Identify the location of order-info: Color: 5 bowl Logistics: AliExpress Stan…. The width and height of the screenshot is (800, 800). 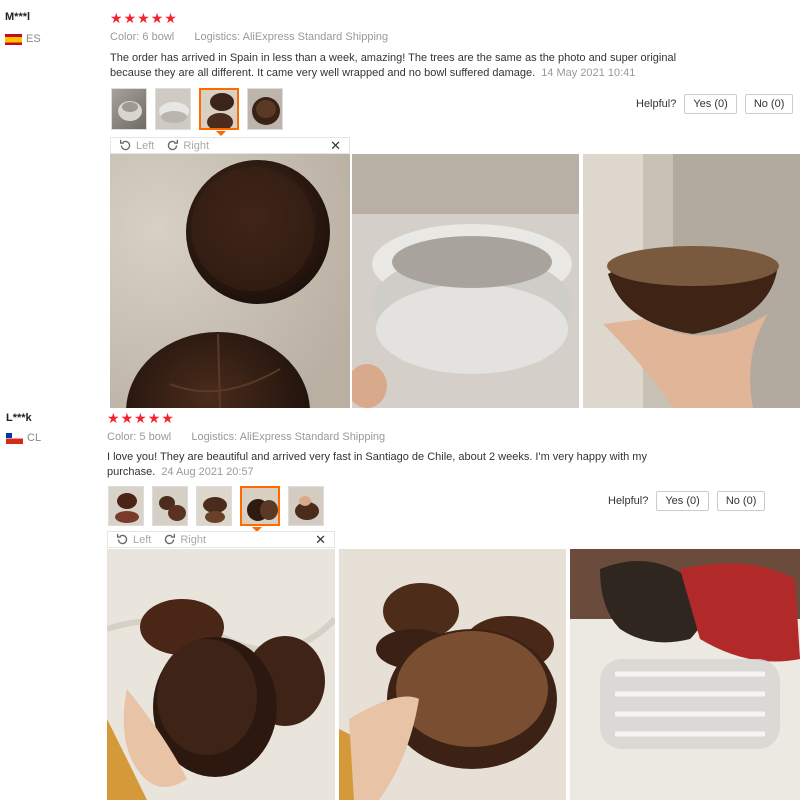
(246, 437).